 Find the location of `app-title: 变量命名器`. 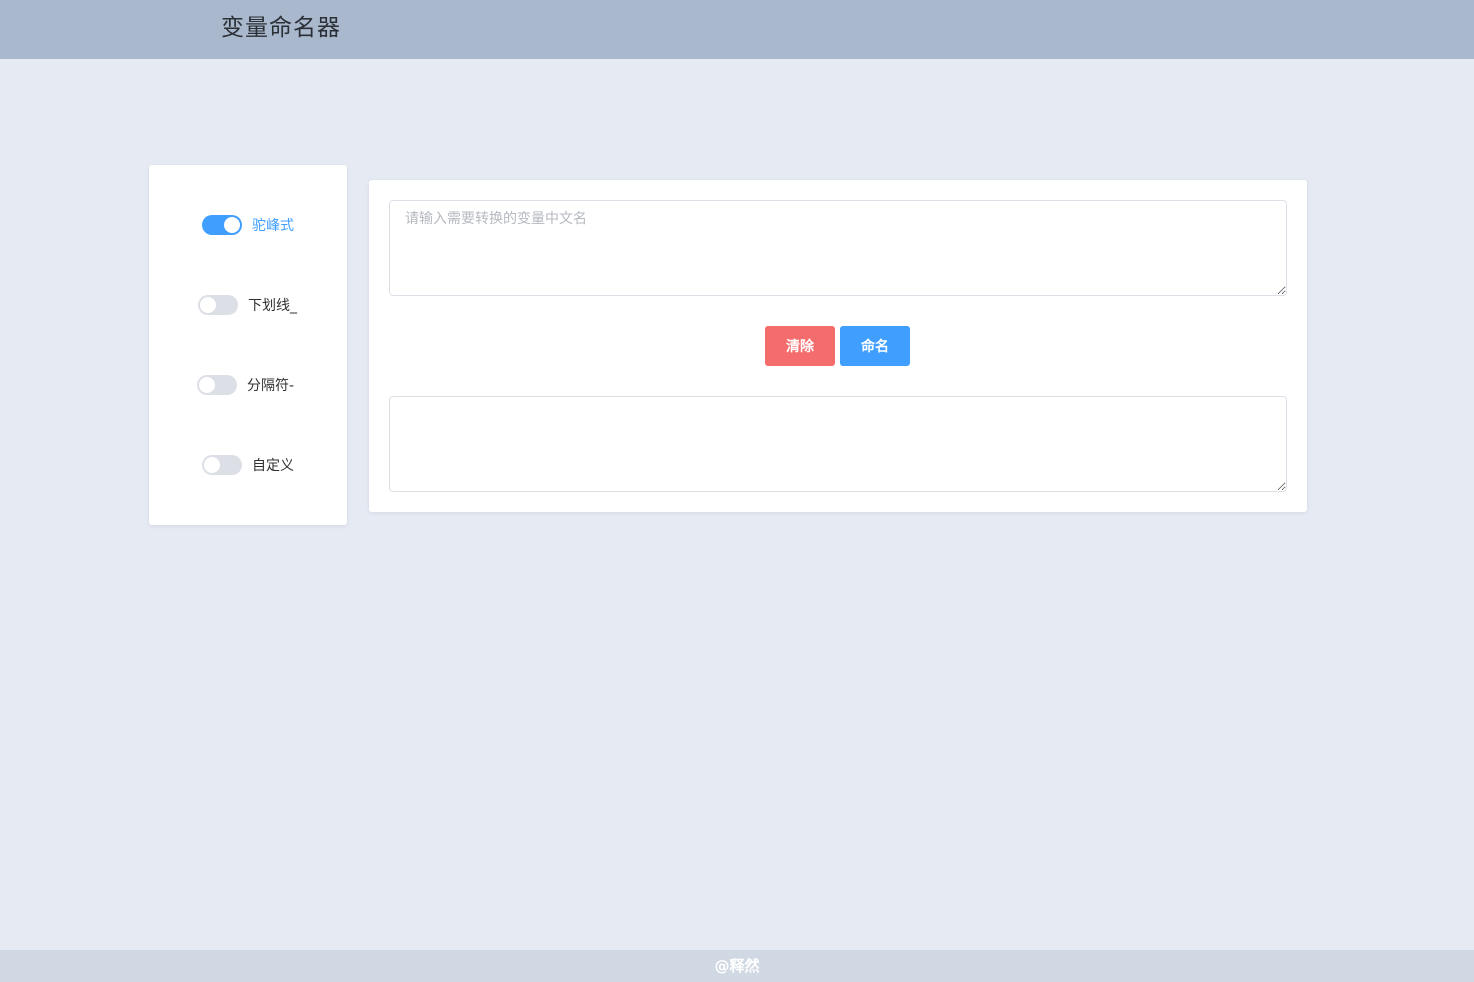

app-title: 变量命名器 is located at coordinates (281, 28).